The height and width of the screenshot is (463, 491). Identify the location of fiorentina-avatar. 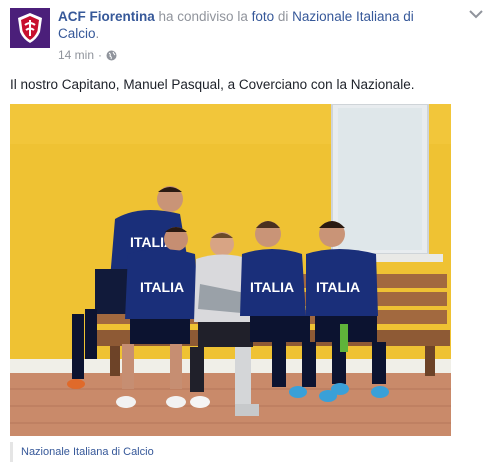
(30, 28).